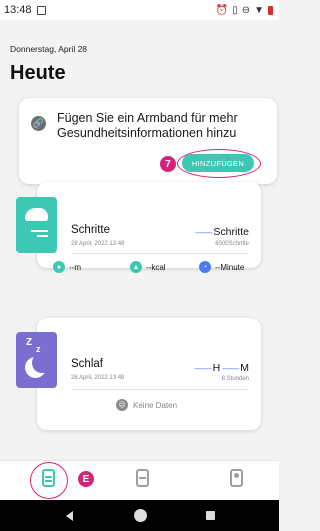  I want to click on shoe-icon, so click(36, 225).